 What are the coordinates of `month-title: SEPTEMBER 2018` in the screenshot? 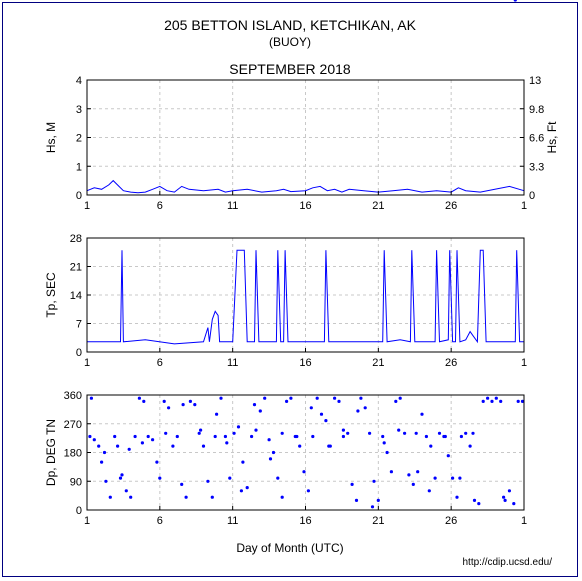 It's located at (290, 69).